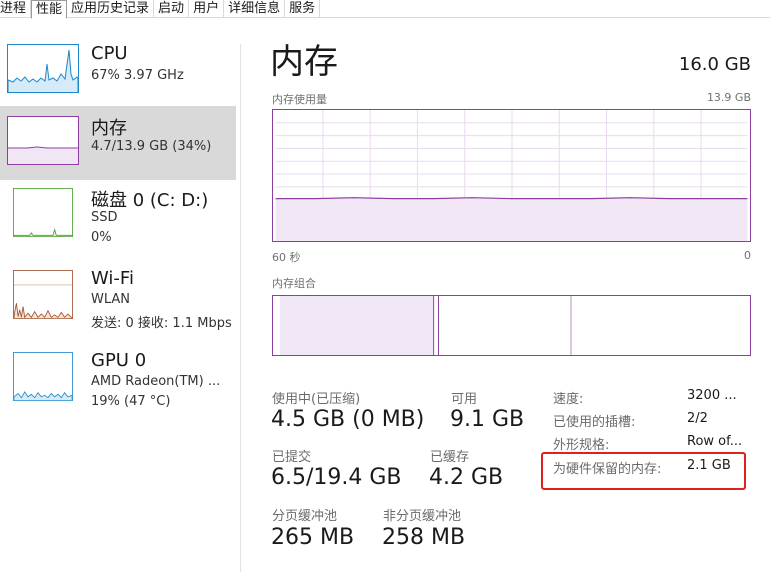 This screenshot has width=770, height=584. Describe the element at coordinates (111, 8) in the screenshot. I see `tab-app-history: 应用历史记录` at that location.